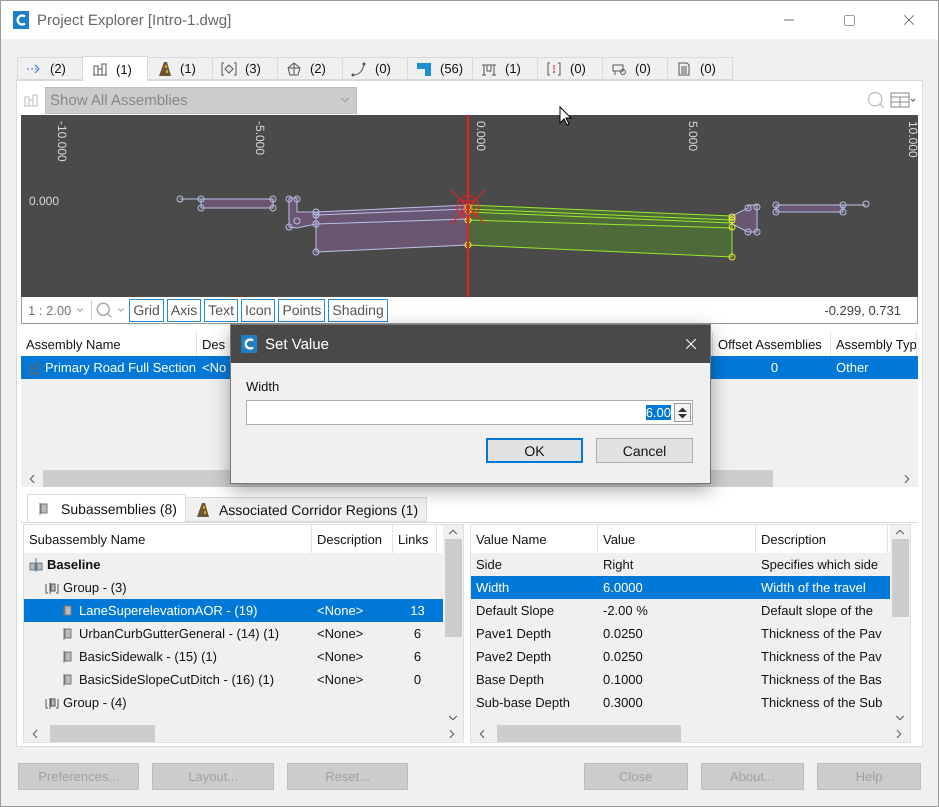 Image resolution: width=939 pixels, height=807 pixels. I want to click on table-cell: Pave2 Depth, so click(514, 656).